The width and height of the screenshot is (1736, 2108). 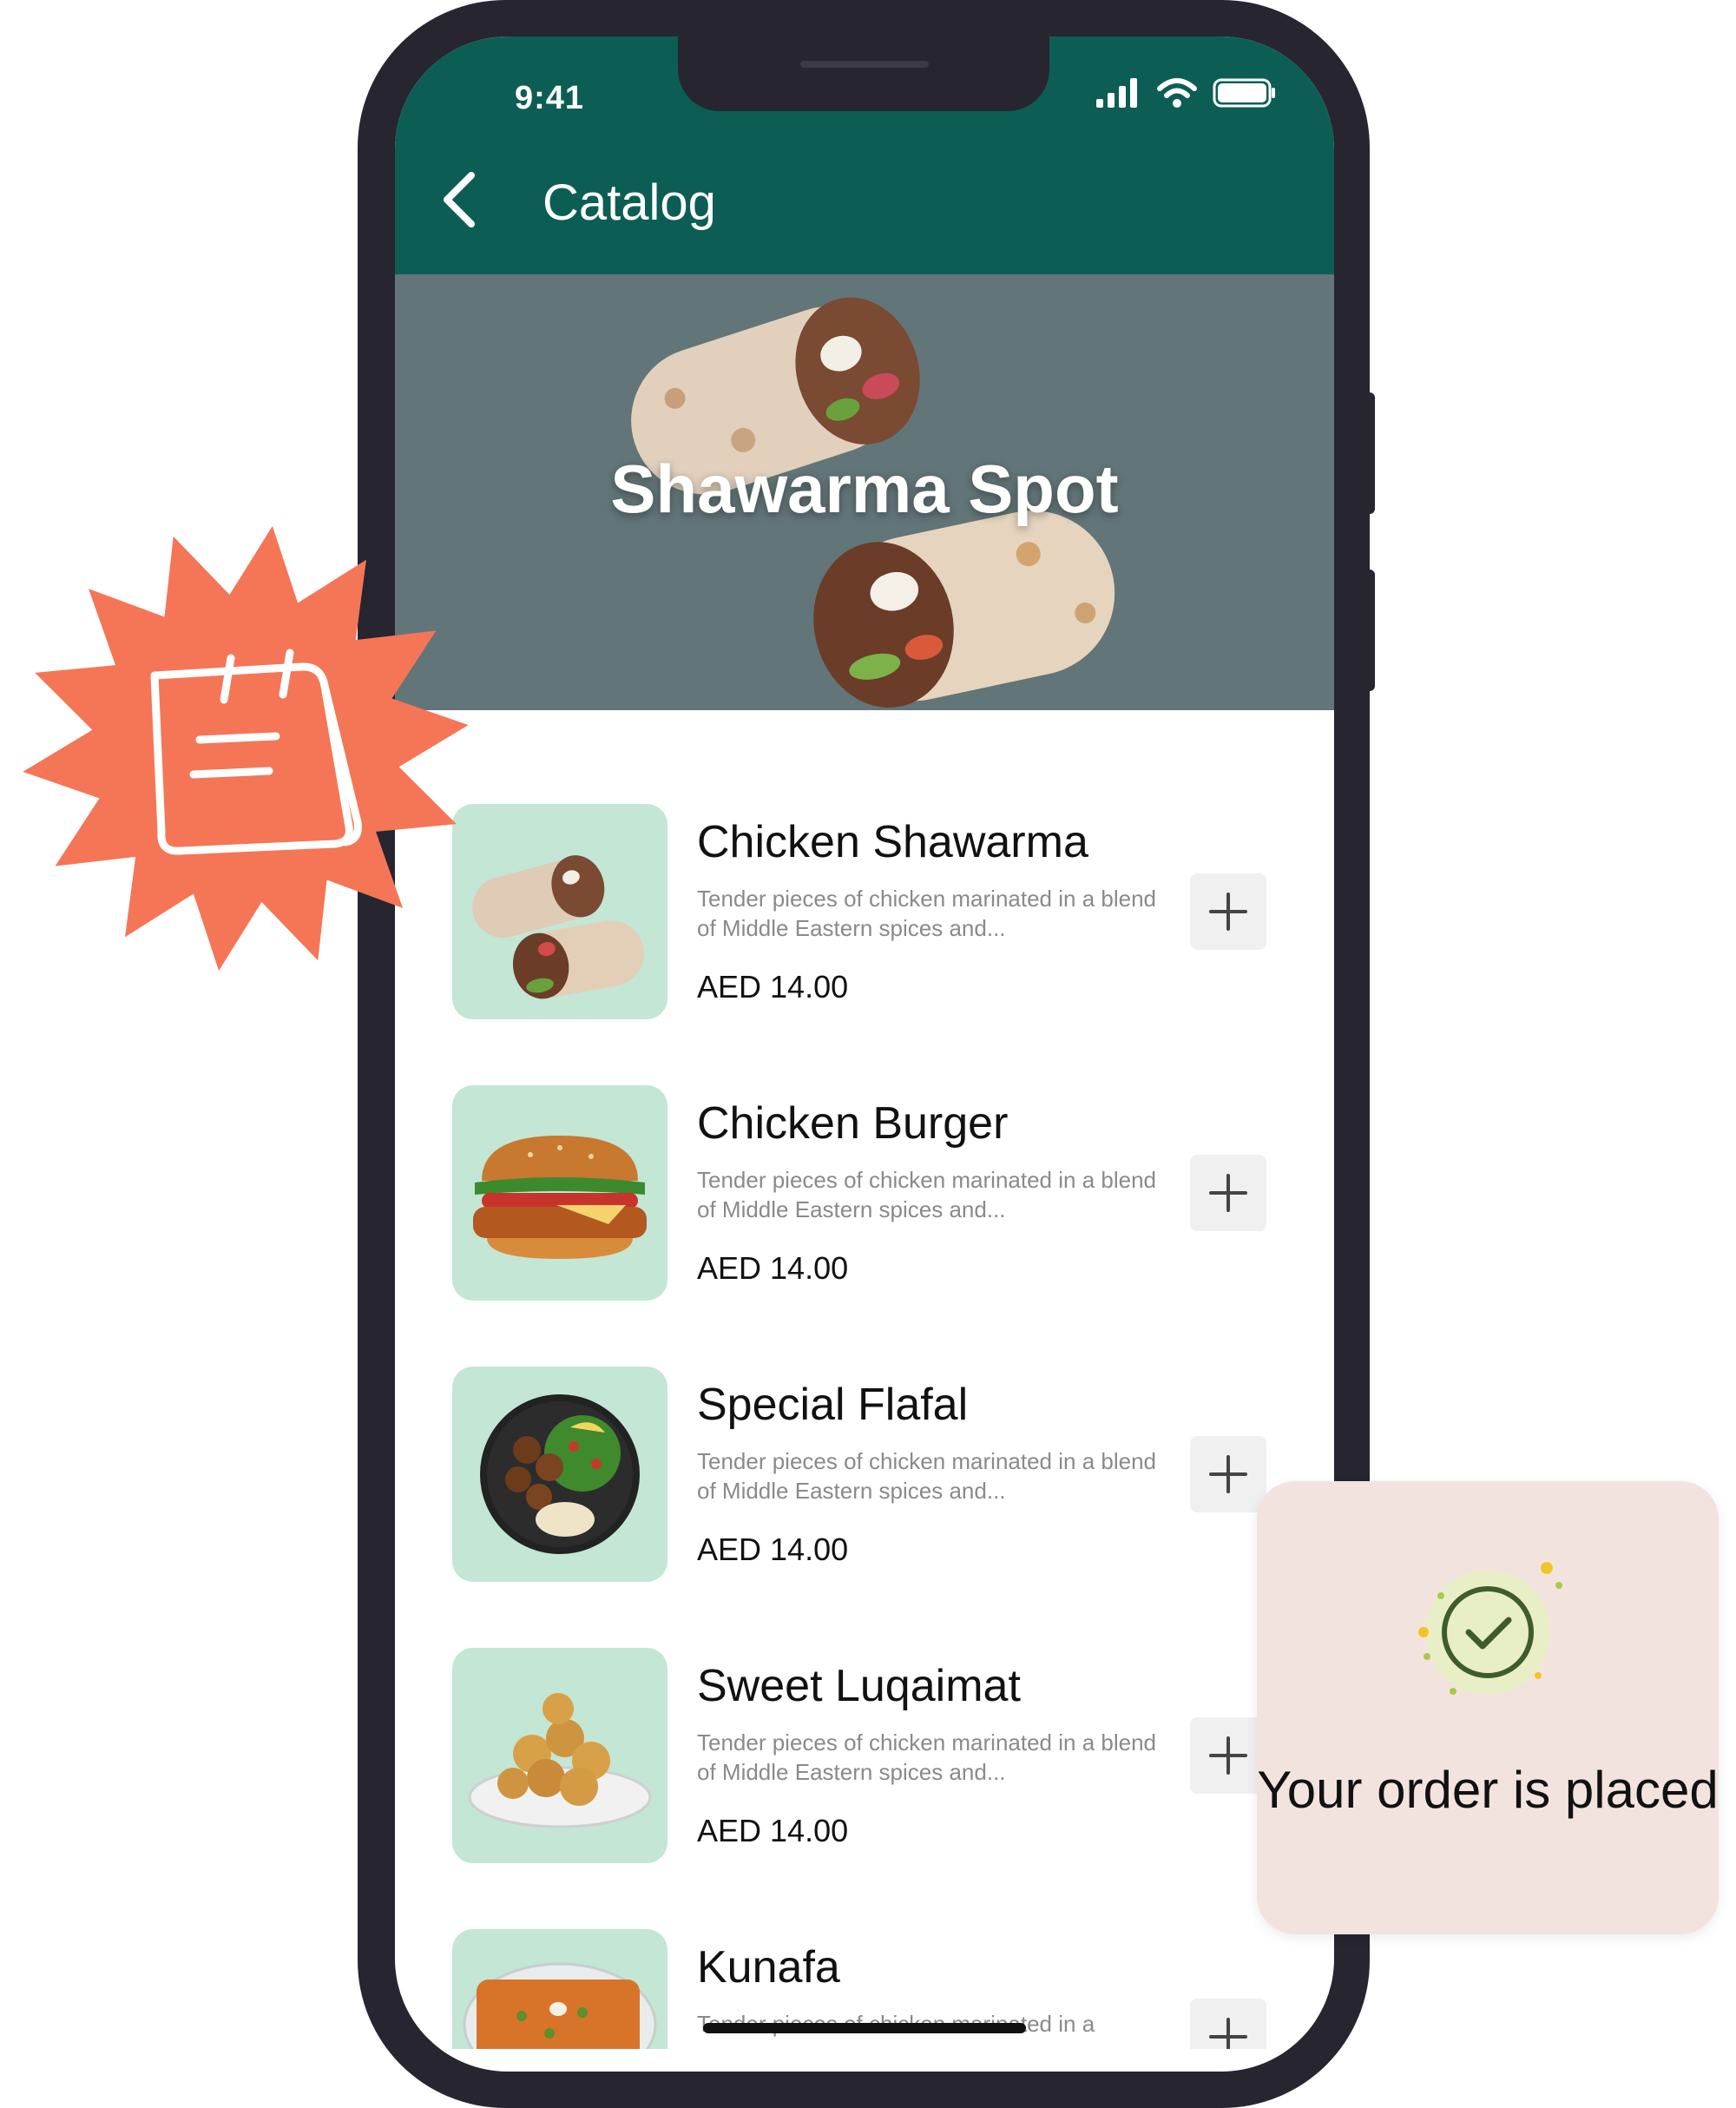 I want to click on chicken-shawarma-image, so click(x=559, y=912).